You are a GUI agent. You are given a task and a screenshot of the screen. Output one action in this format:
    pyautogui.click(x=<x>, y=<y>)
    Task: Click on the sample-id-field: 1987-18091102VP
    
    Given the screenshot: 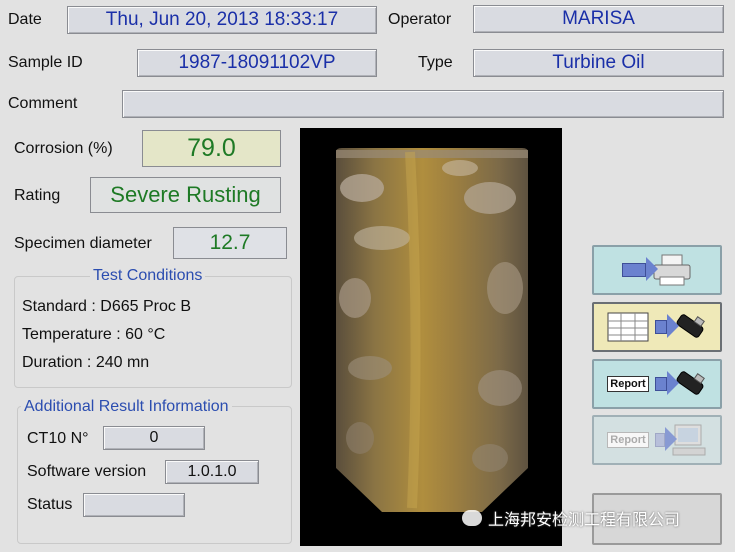 What is the action you would take?
    pyautogui.click(x=257, y=63)
    